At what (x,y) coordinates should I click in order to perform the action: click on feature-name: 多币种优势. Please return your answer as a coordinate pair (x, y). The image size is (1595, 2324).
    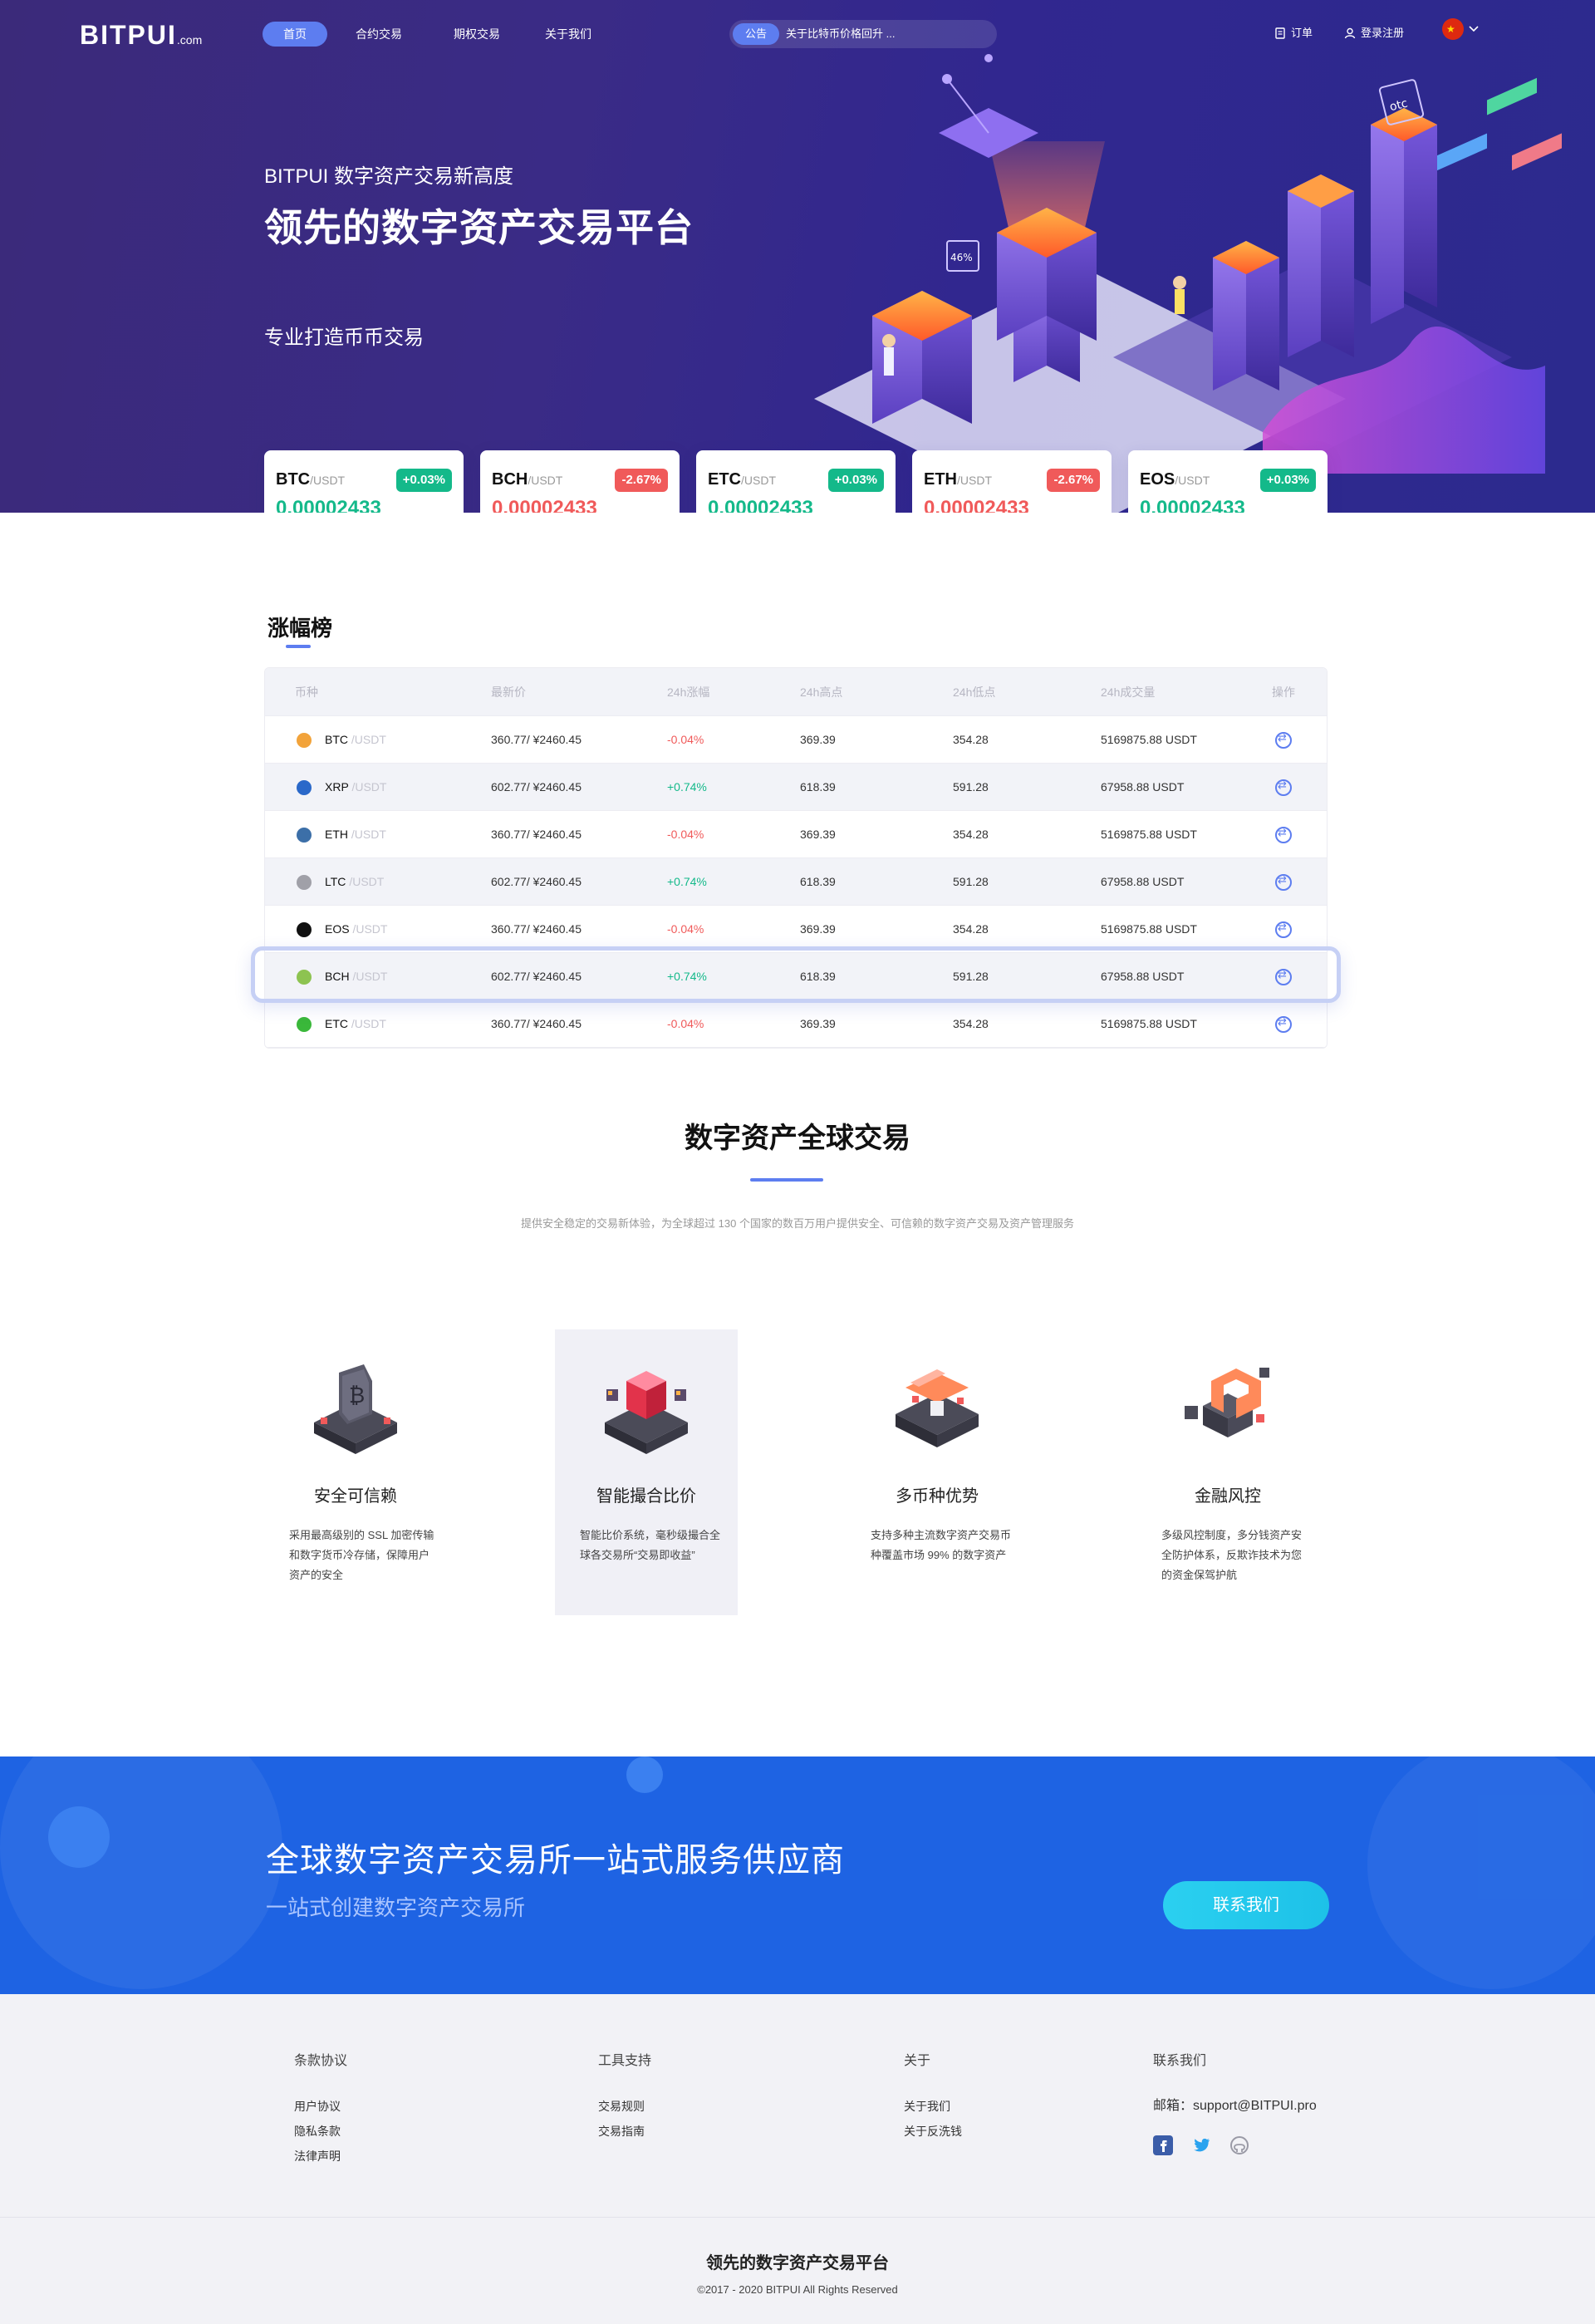
    Looking at the image, I should click on (938, 1496).